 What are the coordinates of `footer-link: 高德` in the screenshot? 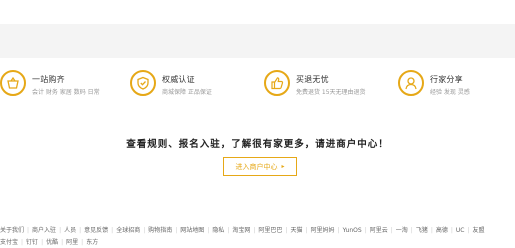 It's located at (442, 230).